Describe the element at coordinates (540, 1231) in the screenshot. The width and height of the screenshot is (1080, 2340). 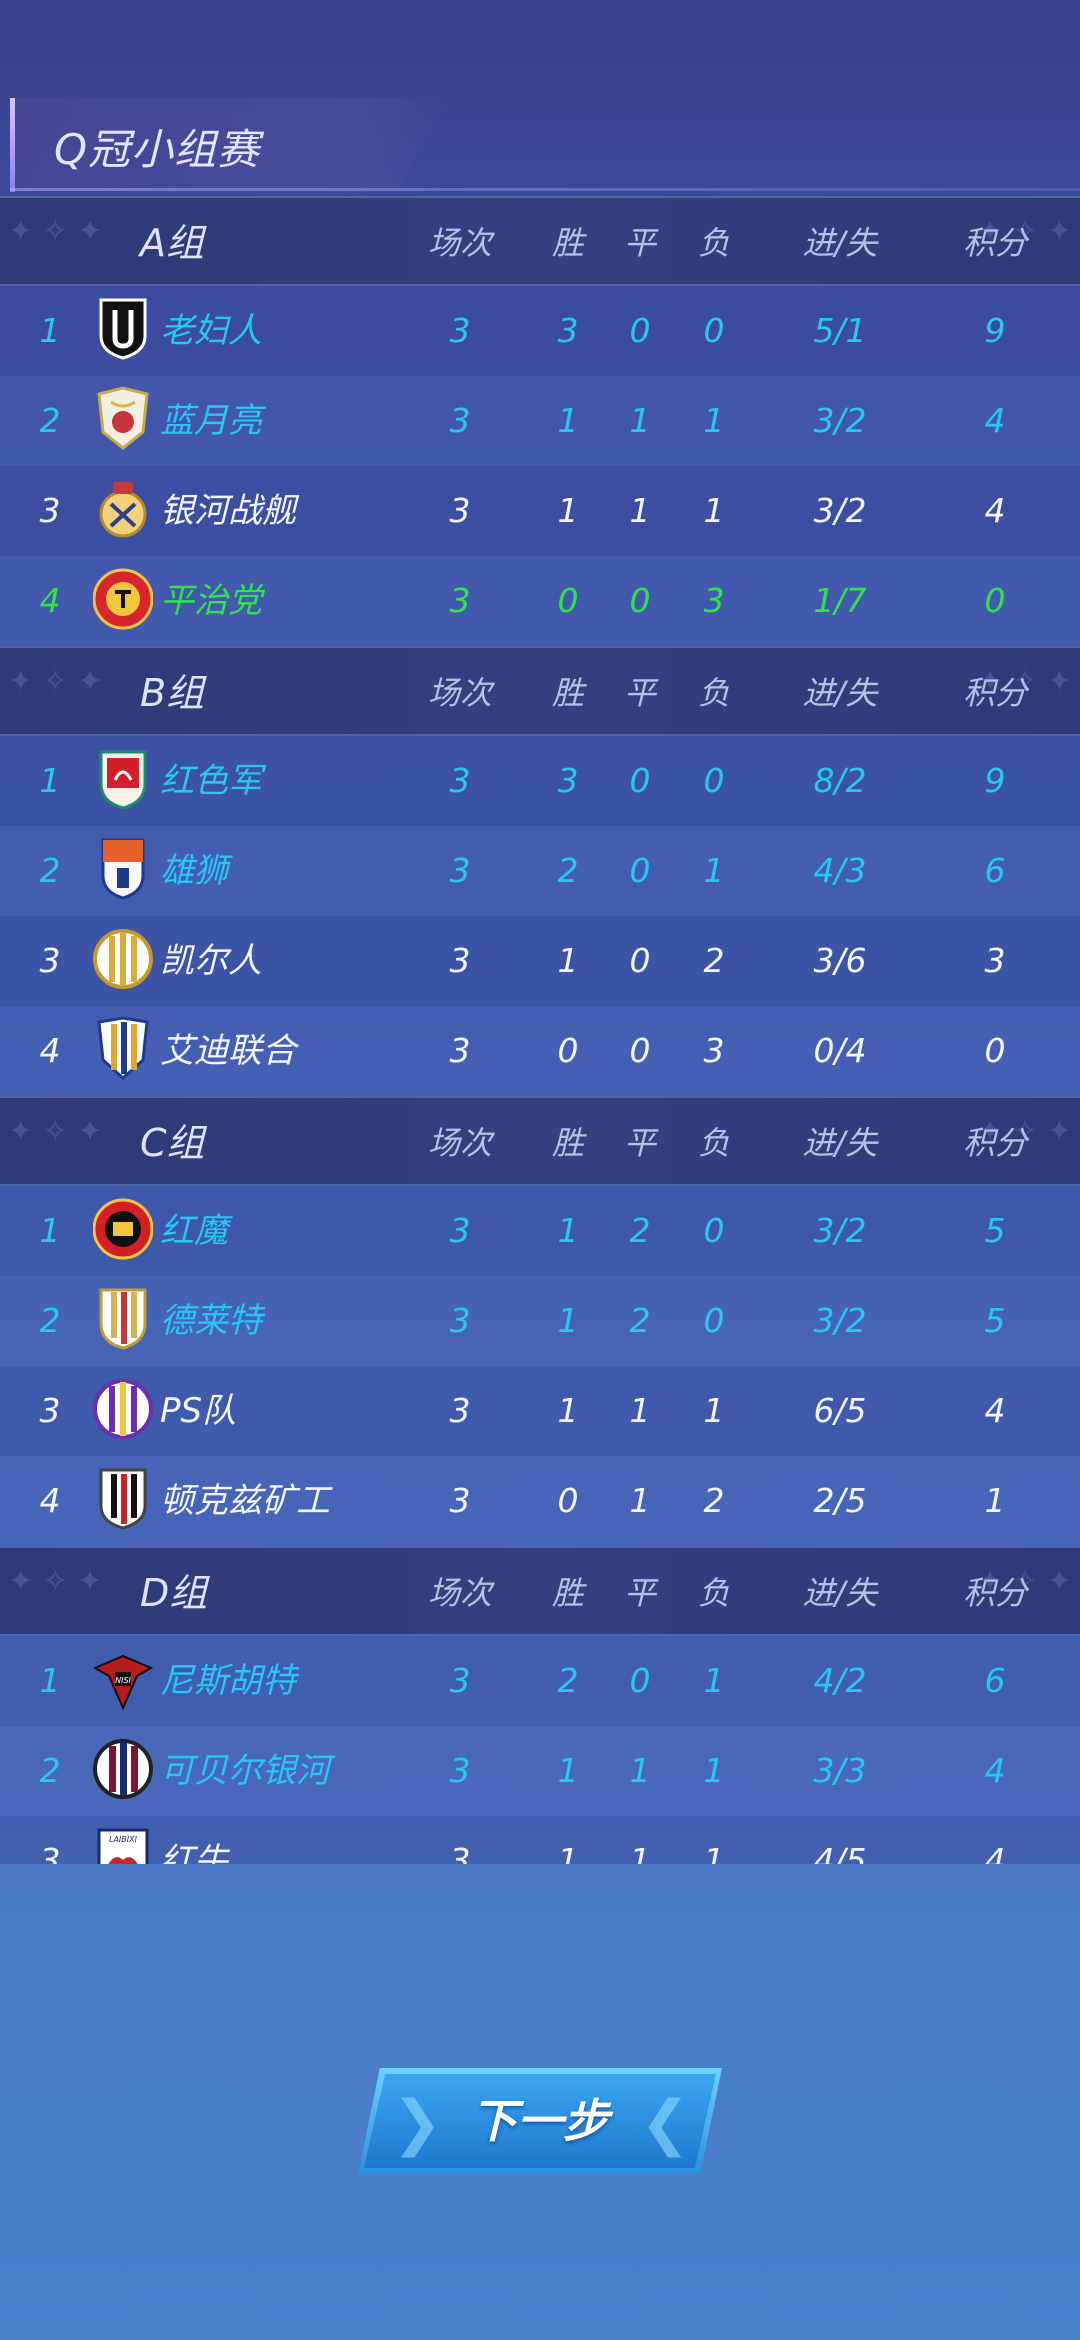
I see `team-row: 1 红魔 3 1 2 0 3/2 5` at that location.